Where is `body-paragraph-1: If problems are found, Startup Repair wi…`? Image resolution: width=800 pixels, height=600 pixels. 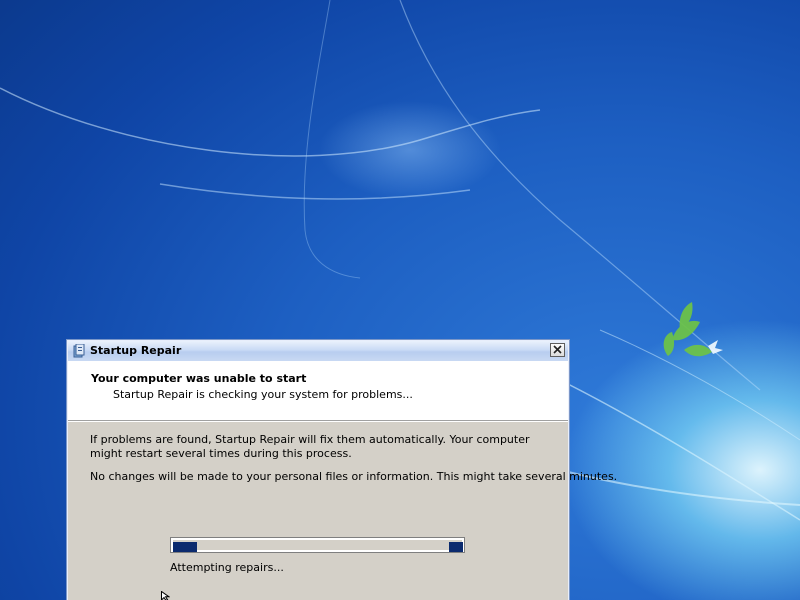 body-paragraph-1: If problems are found, Startup Repair wi… is located at coordinates (310, 446).